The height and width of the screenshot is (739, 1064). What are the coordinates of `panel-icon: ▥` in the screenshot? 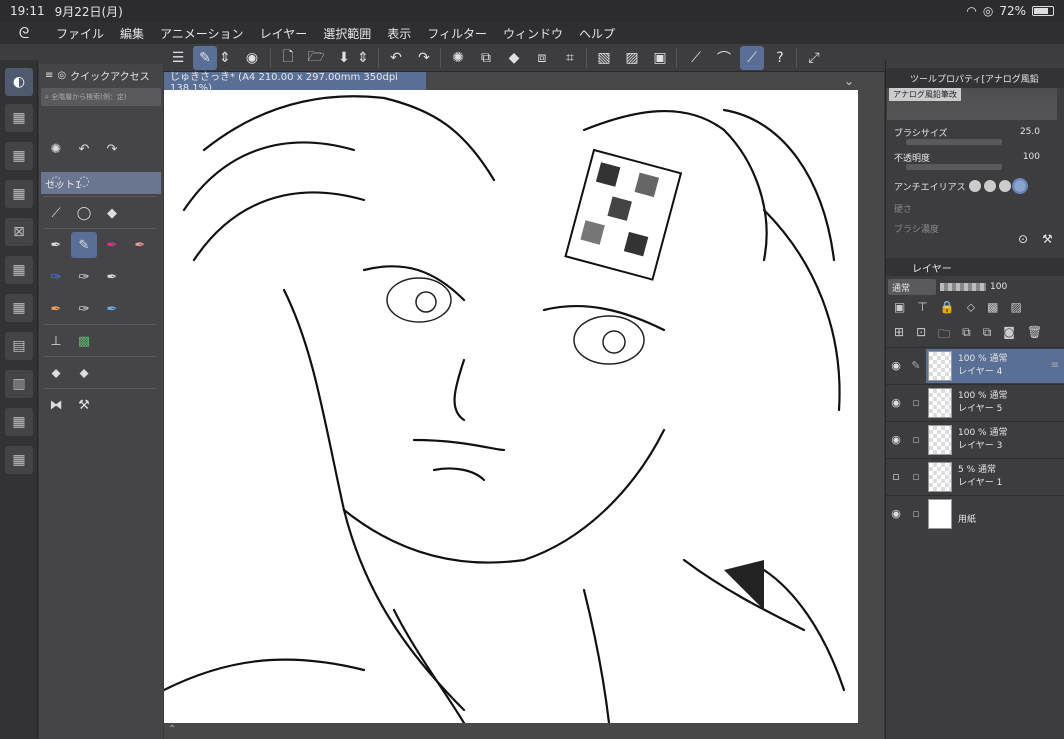 It's located at (19, 384).